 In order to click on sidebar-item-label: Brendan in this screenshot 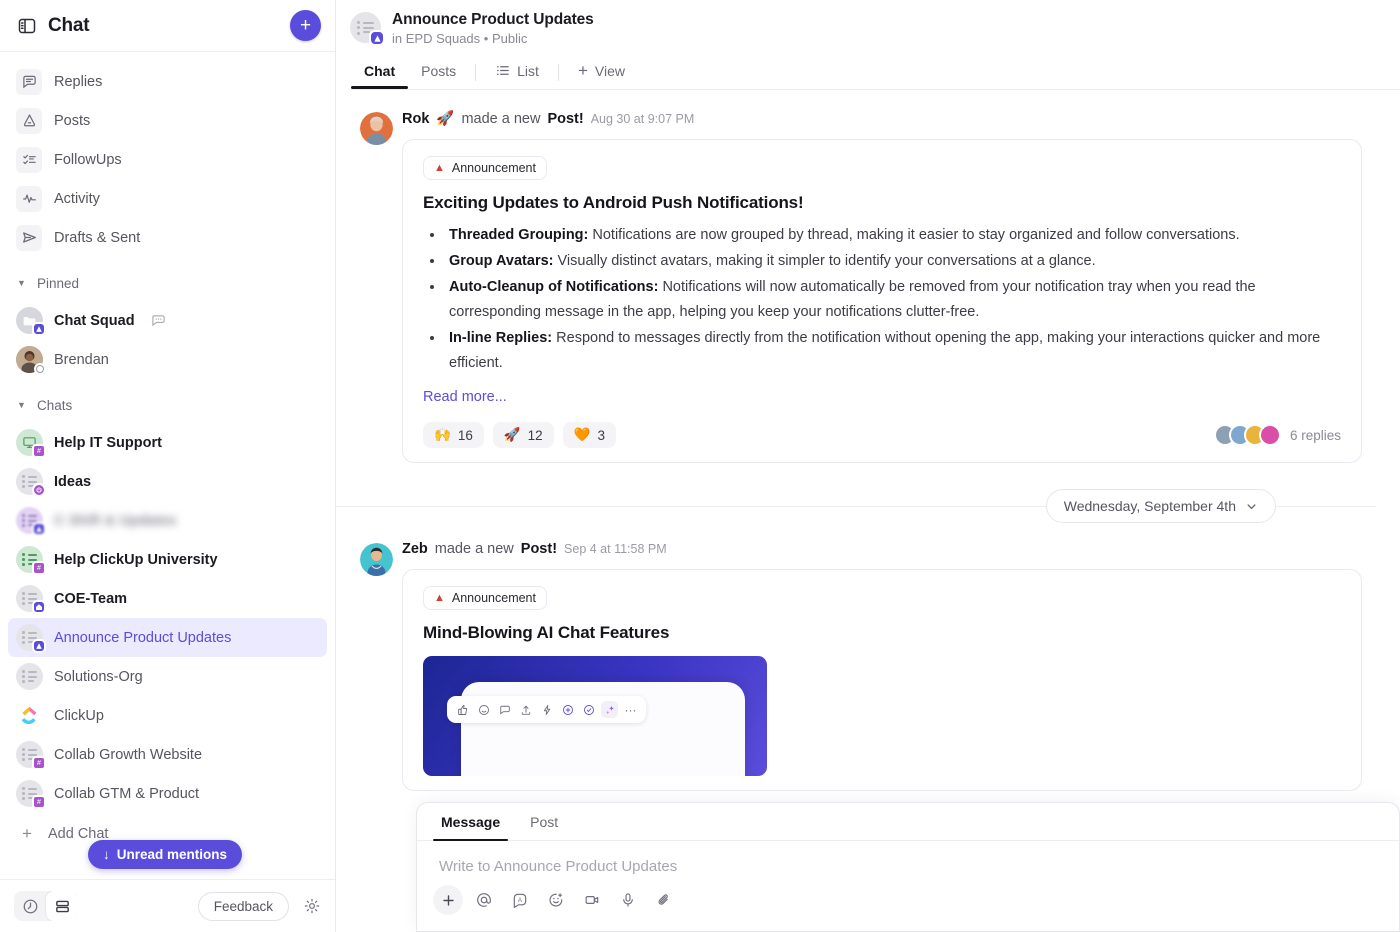, I will do `click(81, 359)`.